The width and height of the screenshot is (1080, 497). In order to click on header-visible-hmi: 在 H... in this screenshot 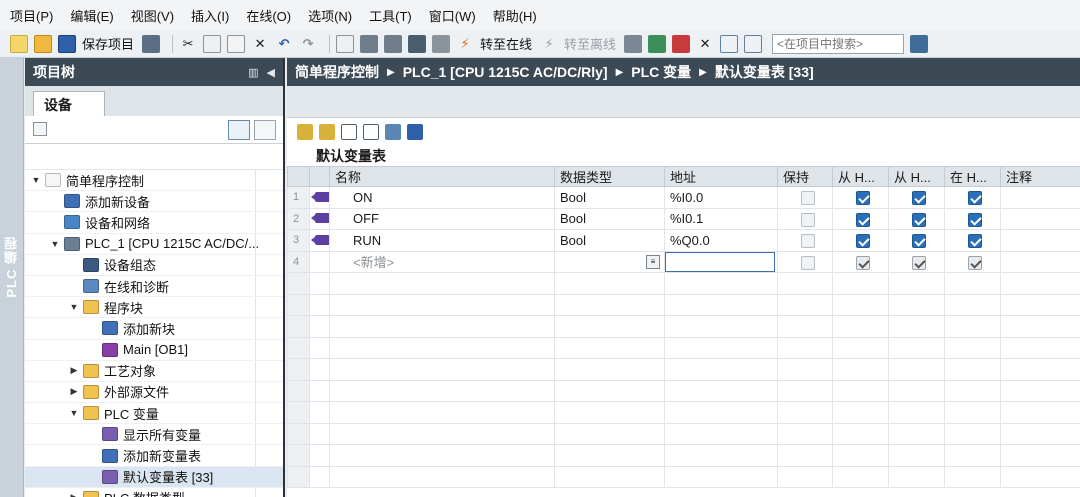, I will do `click(972, 176)`.